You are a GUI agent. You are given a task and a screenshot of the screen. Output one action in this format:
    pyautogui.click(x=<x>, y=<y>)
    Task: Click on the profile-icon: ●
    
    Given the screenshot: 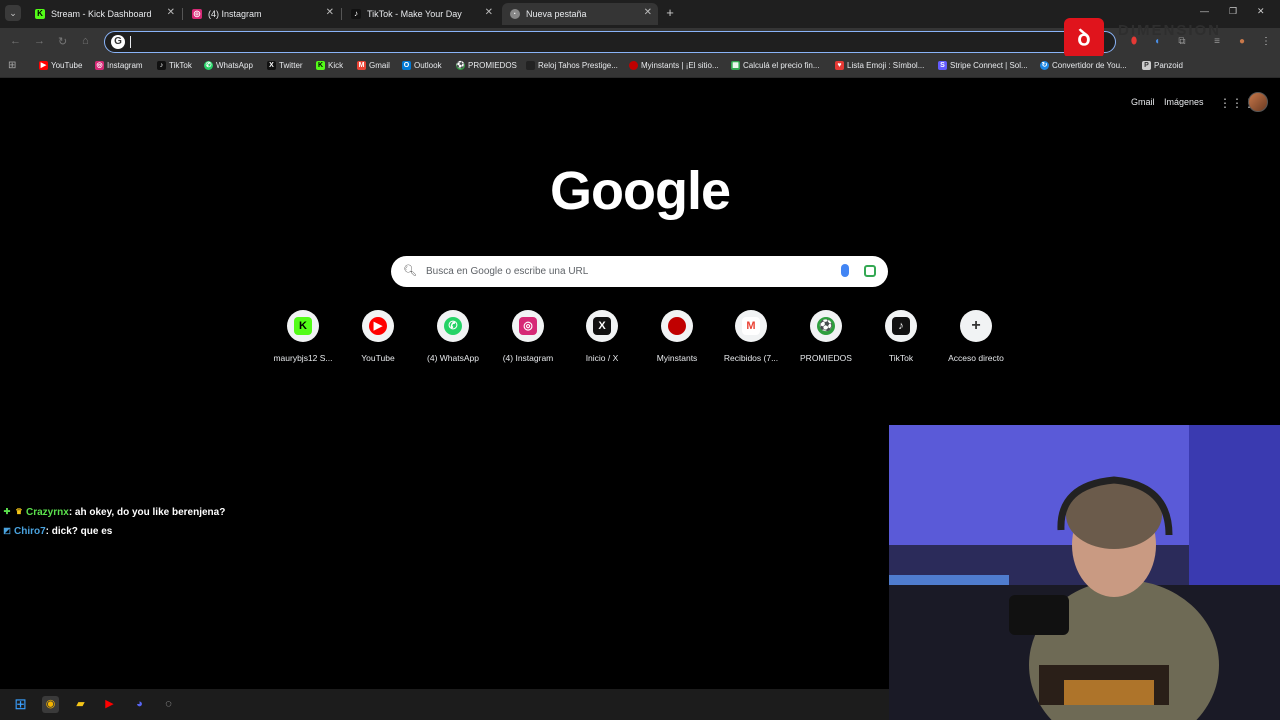 What is the action you would take?
    pyautogui.click(x=1242, y=42)
    